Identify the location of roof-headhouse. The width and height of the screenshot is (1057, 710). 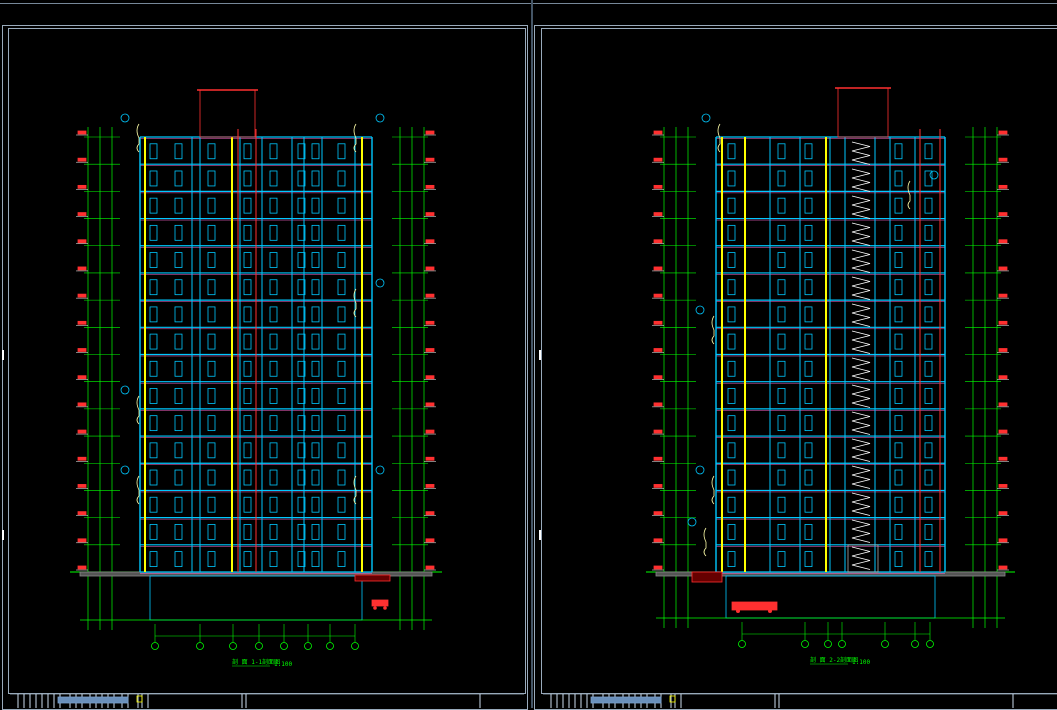
(863, 112).